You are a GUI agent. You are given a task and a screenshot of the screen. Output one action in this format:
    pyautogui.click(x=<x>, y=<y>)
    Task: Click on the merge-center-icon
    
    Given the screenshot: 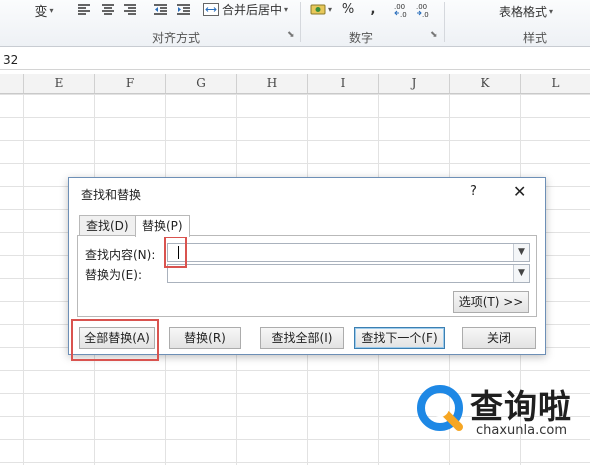 What is the action you would take?
    pyautogui.click(x=211, y=9)
    